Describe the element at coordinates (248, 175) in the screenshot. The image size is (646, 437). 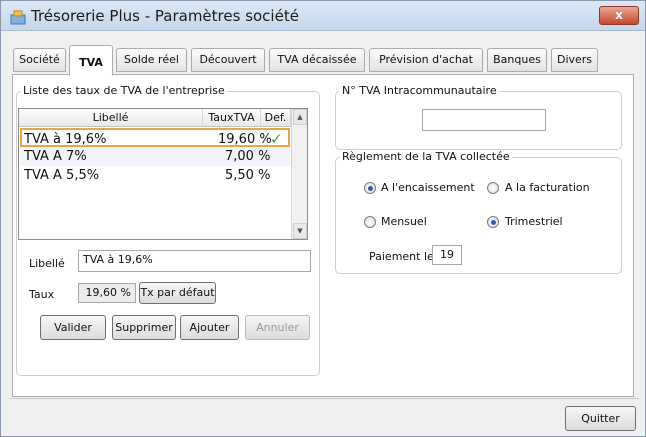
I see `row-taux: 5,50 %` at that location.